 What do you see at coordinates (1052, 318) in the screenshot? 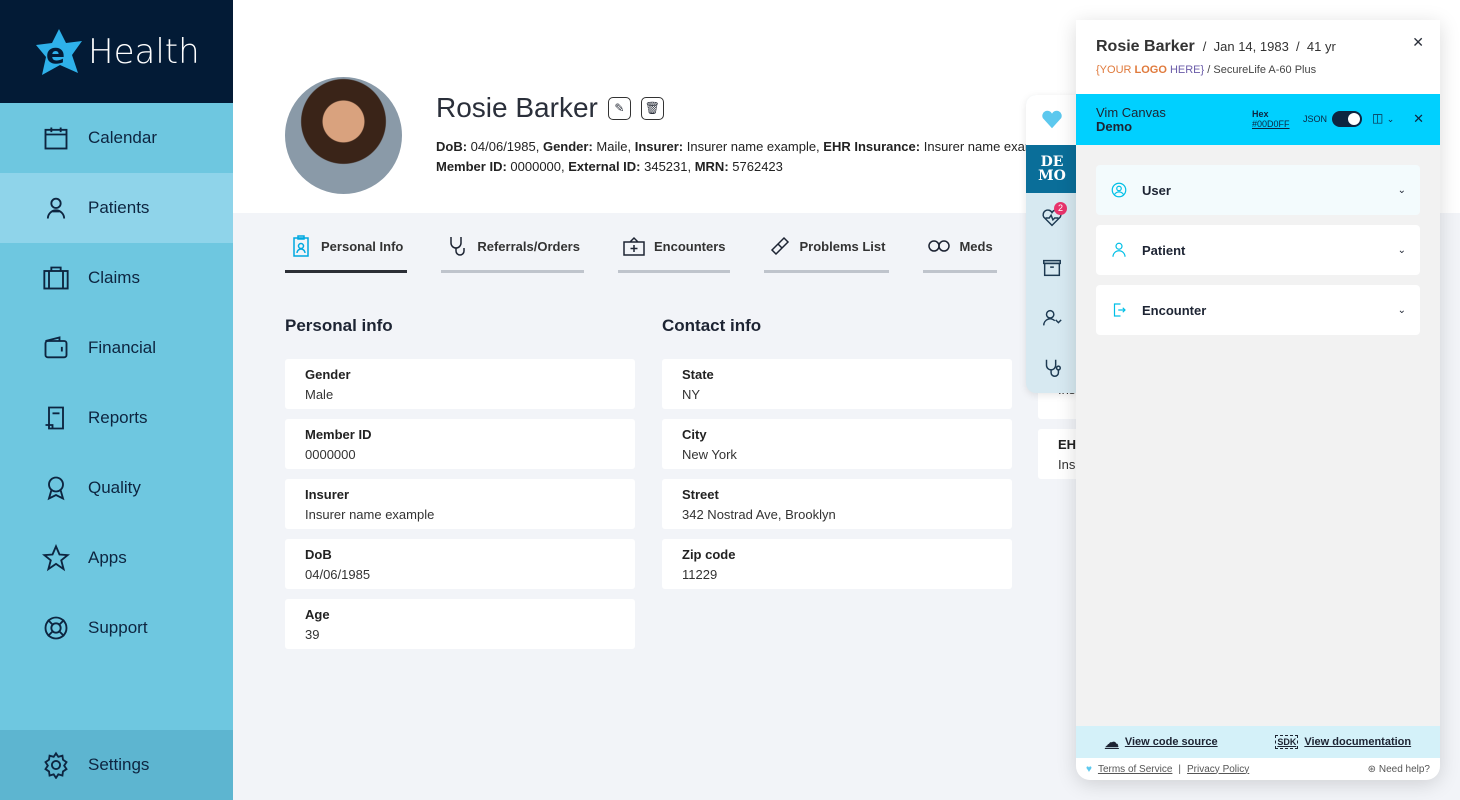
I see `users-button` at bounding box center [1052, 318].